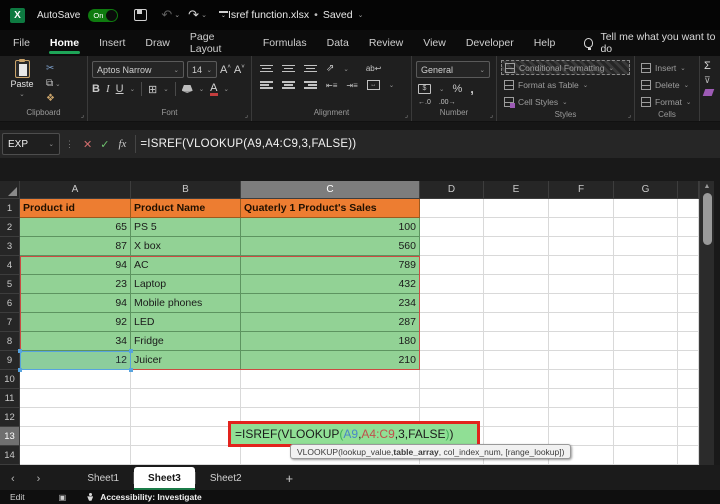  What do you see at coordinates (708, 92) in the screenshot?
I see `clear-icon` at bounding box center [708, 92].